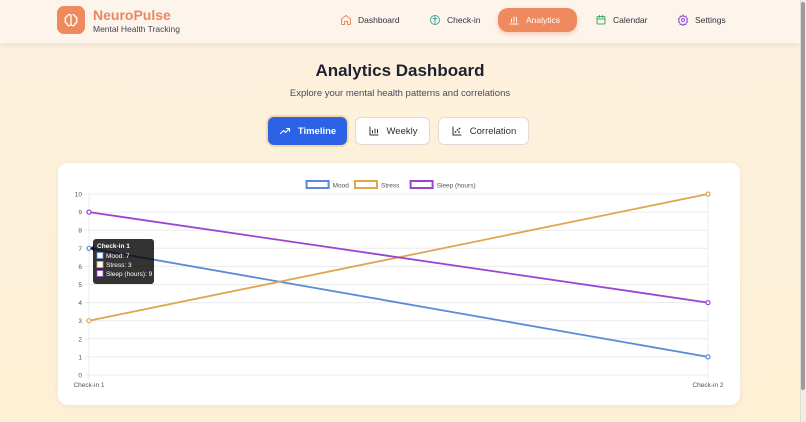  I want to click on nav-analytics-label: Analytics, so click(543, 20).